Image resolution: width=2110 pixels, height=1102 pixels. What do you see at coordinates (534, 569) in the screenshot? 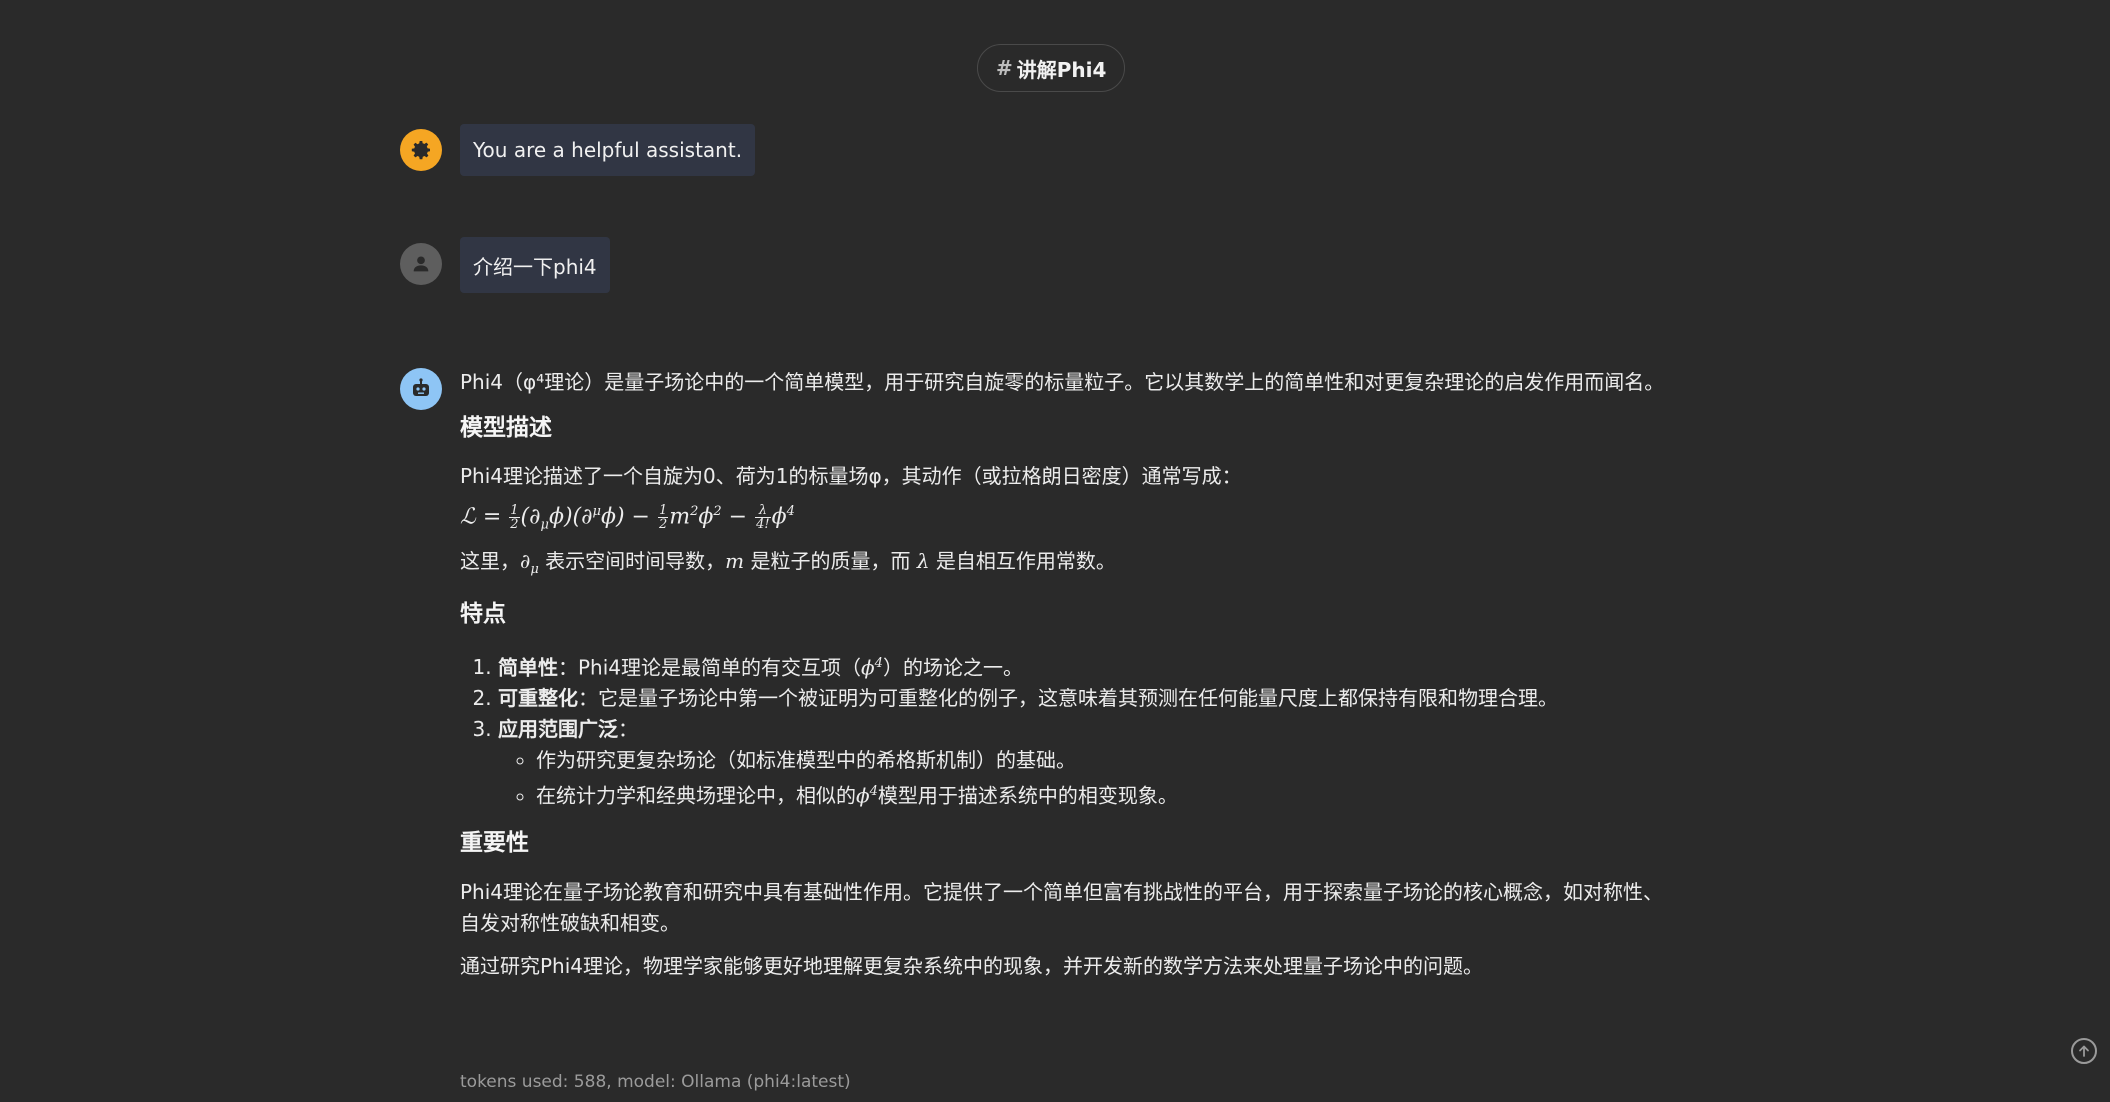
I see `explain-math-sub: μ` at bounding box center [534, 569].